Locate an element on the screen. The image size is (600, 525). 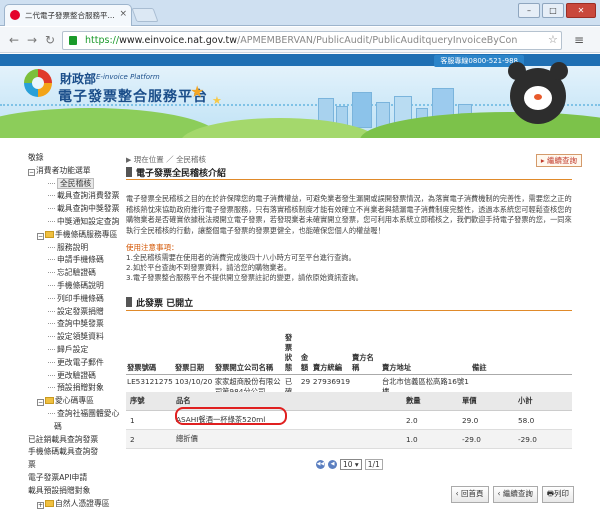
sidebar-item: 已註銷載具查詢發票 is located at coordinates (79, 439).